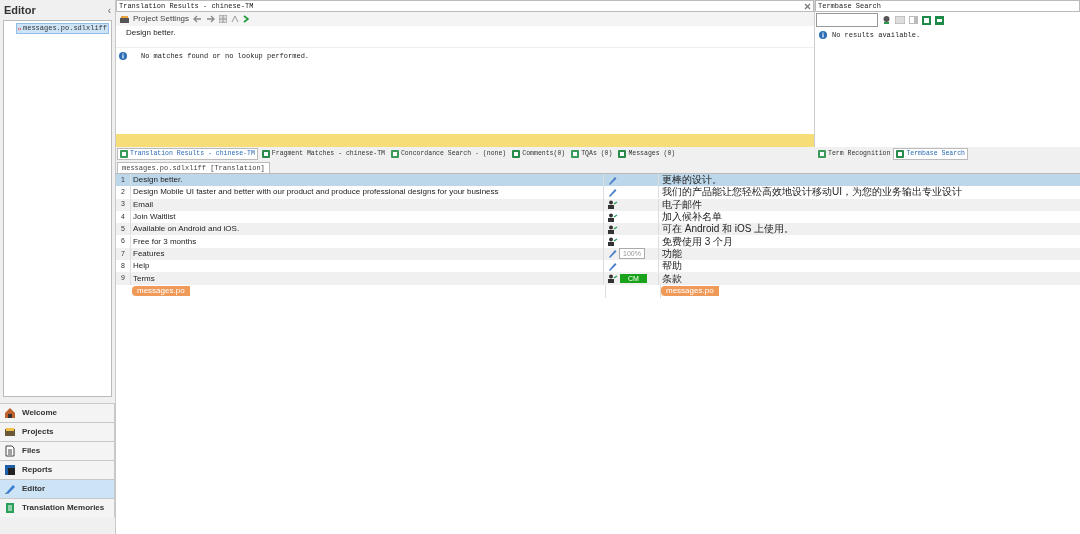 This screenshot has width=1080, height=534. Describe the element at coordinates (366, 241) in the screenshot. I see `source-segment: Free for 3 months` at that location.